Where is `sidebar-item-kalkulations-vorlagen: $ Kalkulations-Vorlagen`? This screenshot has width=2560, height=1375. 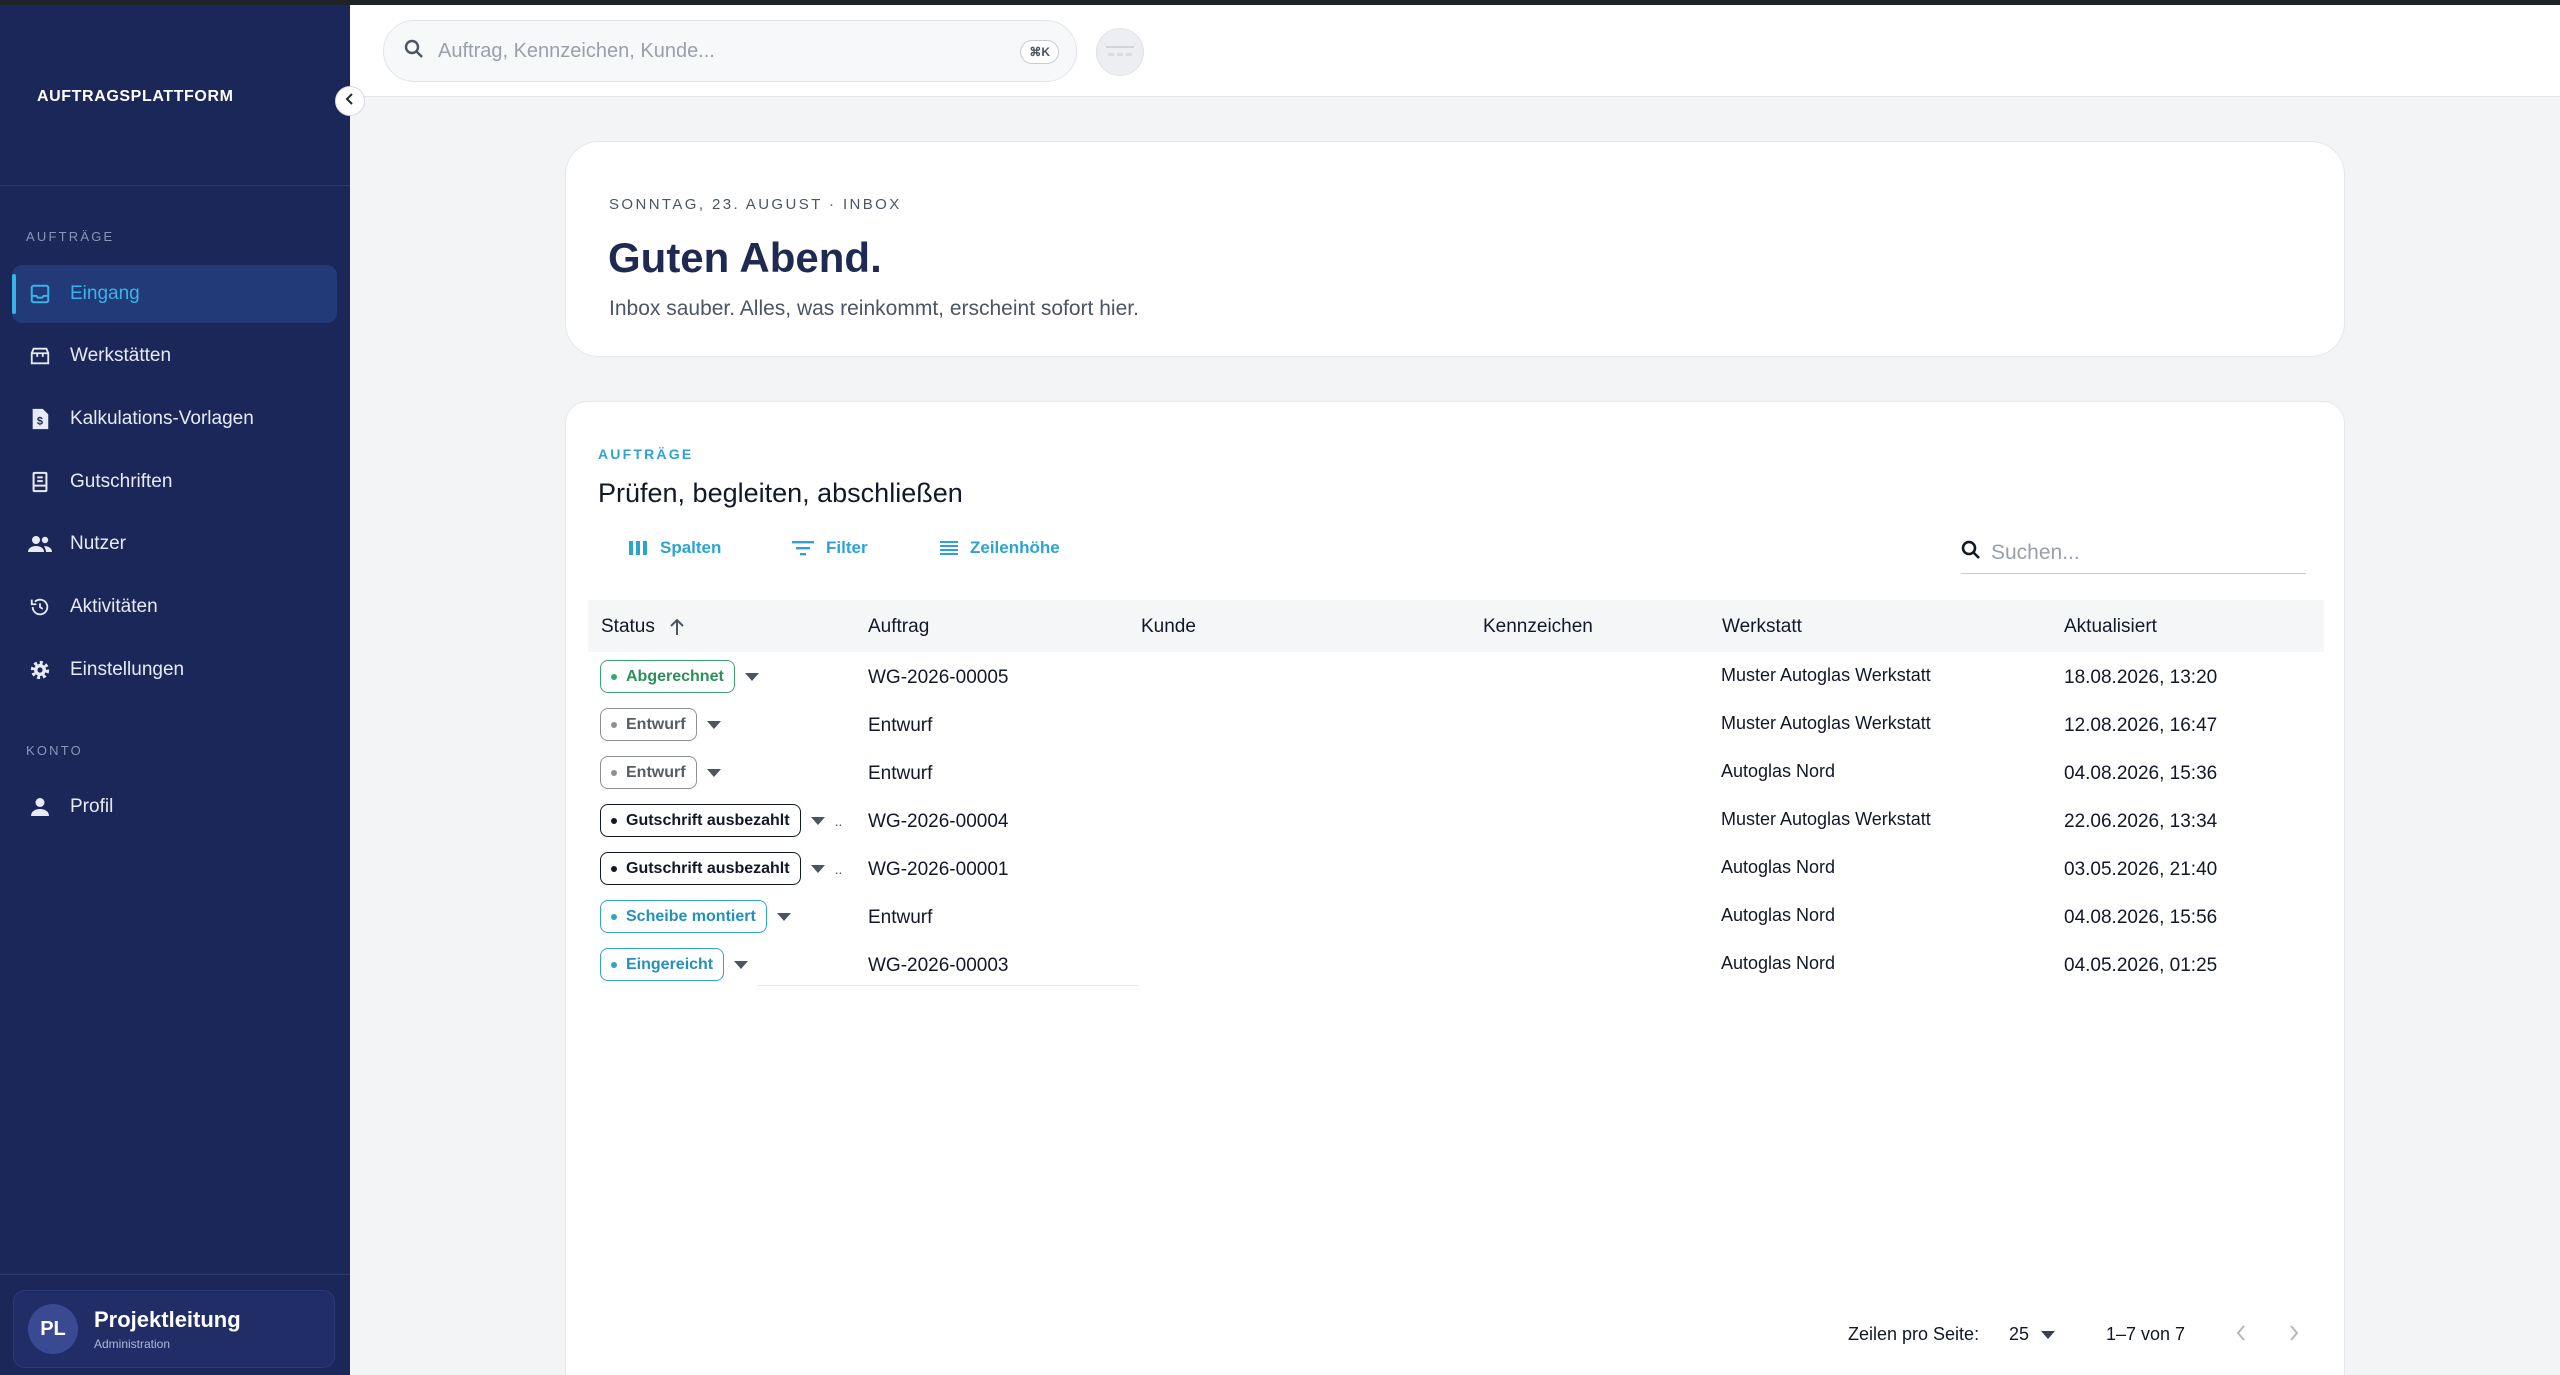 sidebar-item-kalkulations-vorlagen: $ Kalkulations-Vorlagen is located at coordinates (174, 419).